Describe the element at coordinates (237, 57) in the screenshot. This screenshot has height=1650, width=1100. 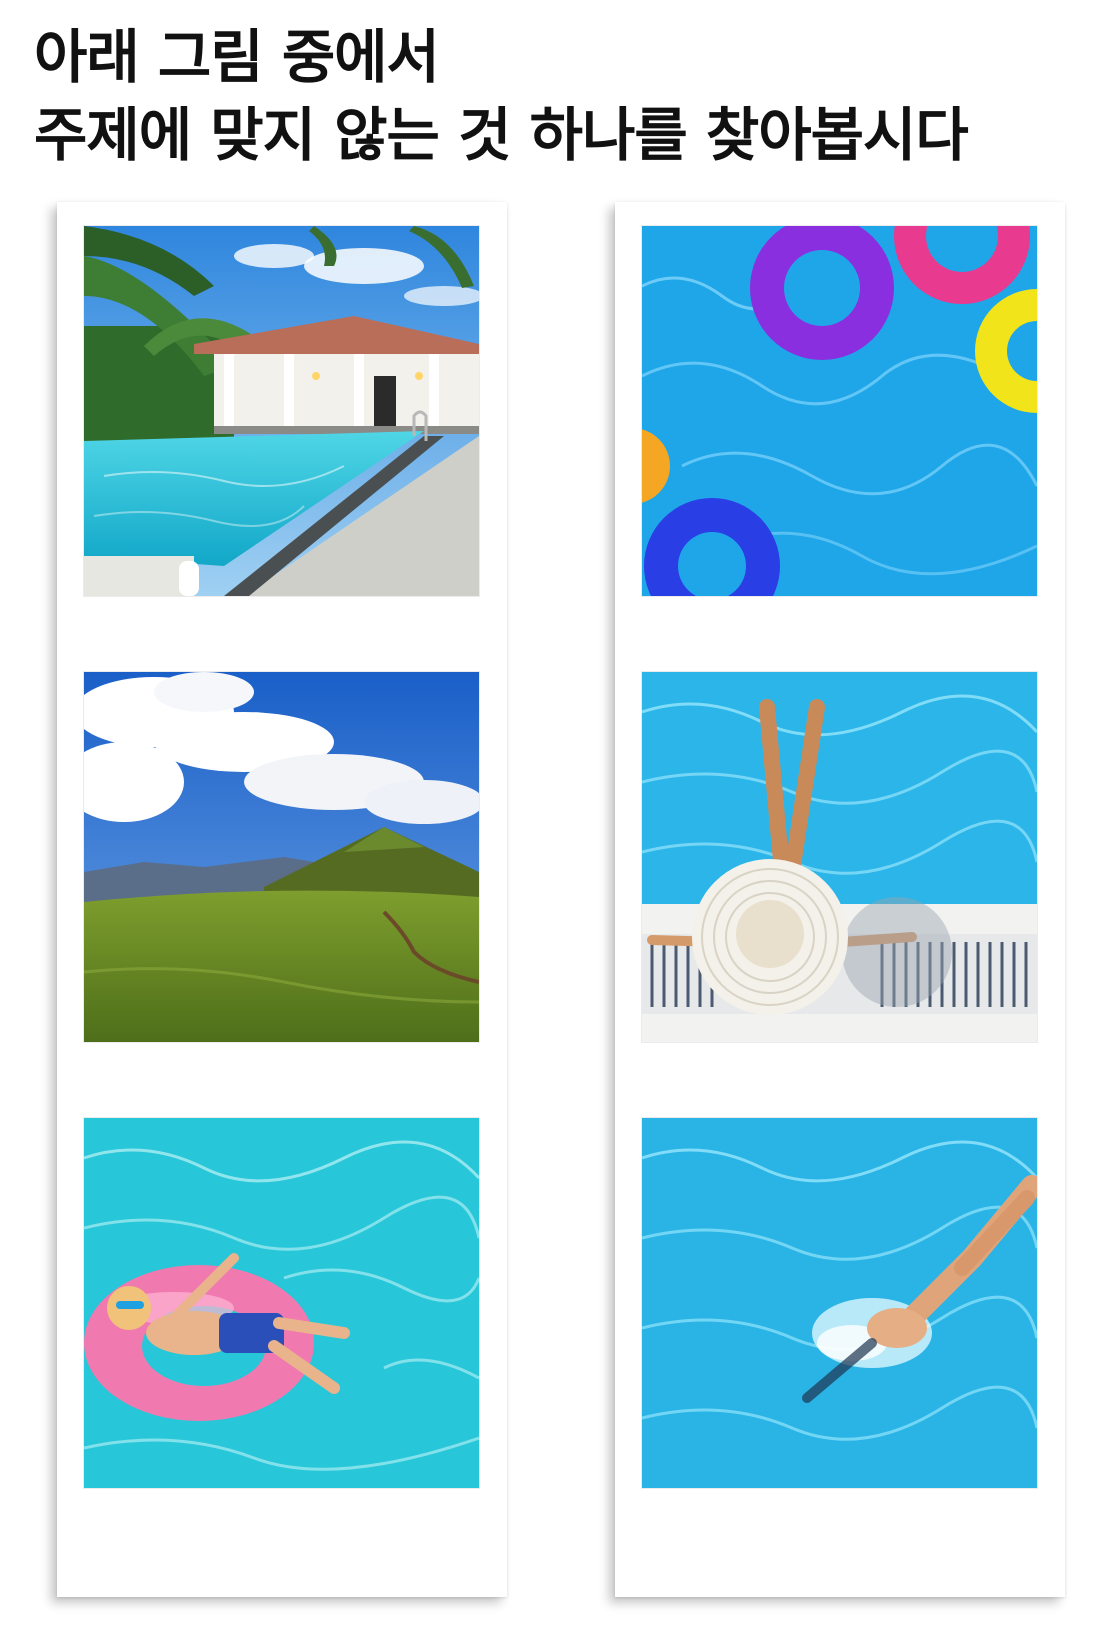
I see `title-line-1: 아래 그림 중에서` at that location.